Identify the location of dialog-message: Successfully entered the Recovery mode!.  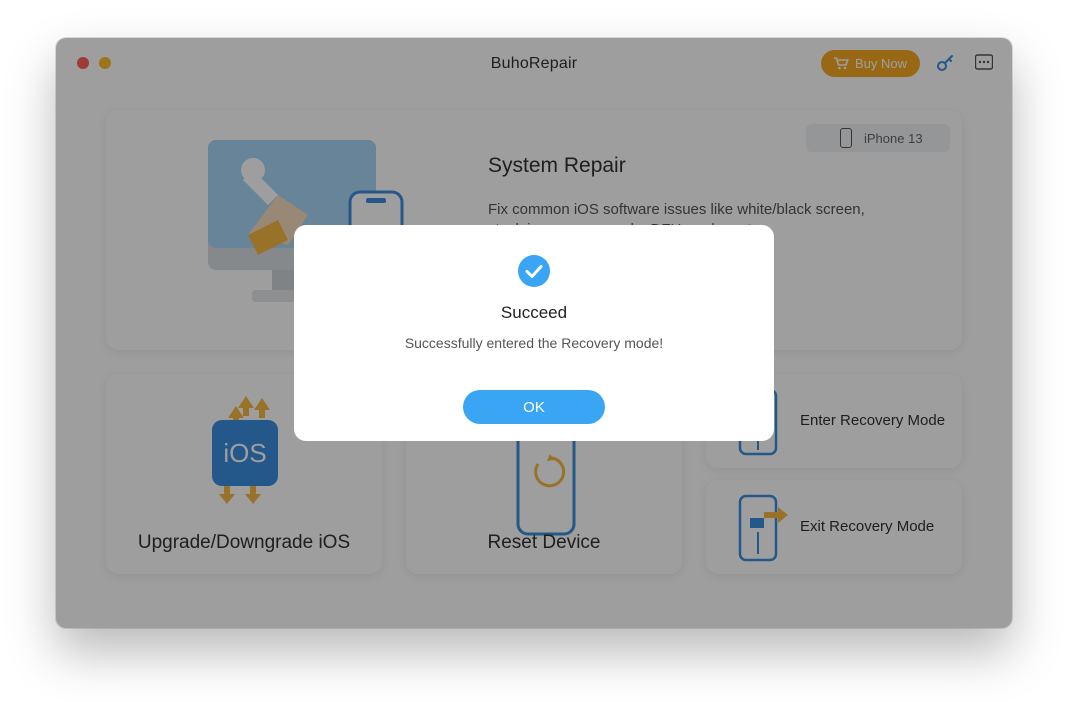
(534, 343).